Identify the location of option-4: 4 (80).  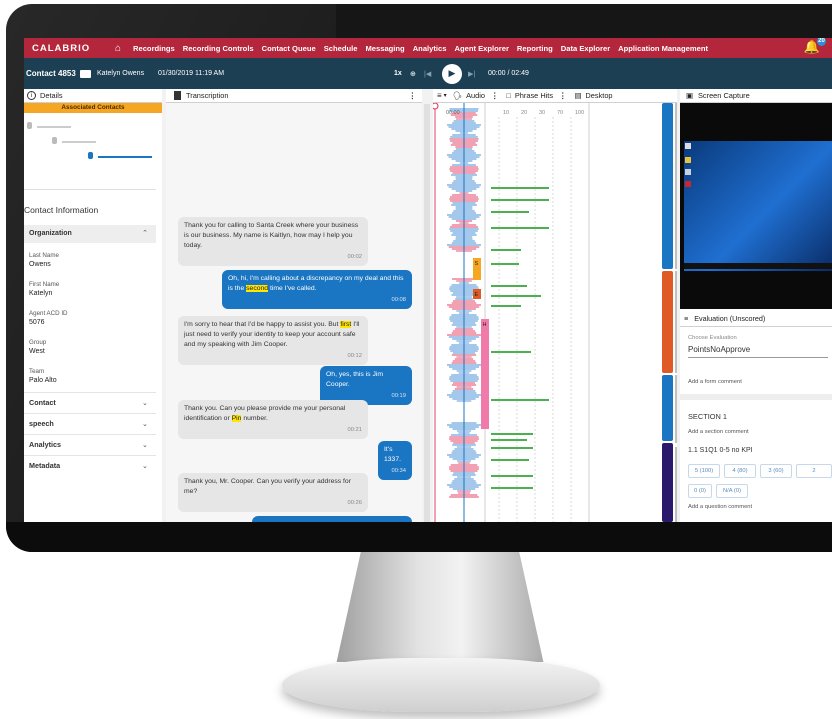
(740, 471).